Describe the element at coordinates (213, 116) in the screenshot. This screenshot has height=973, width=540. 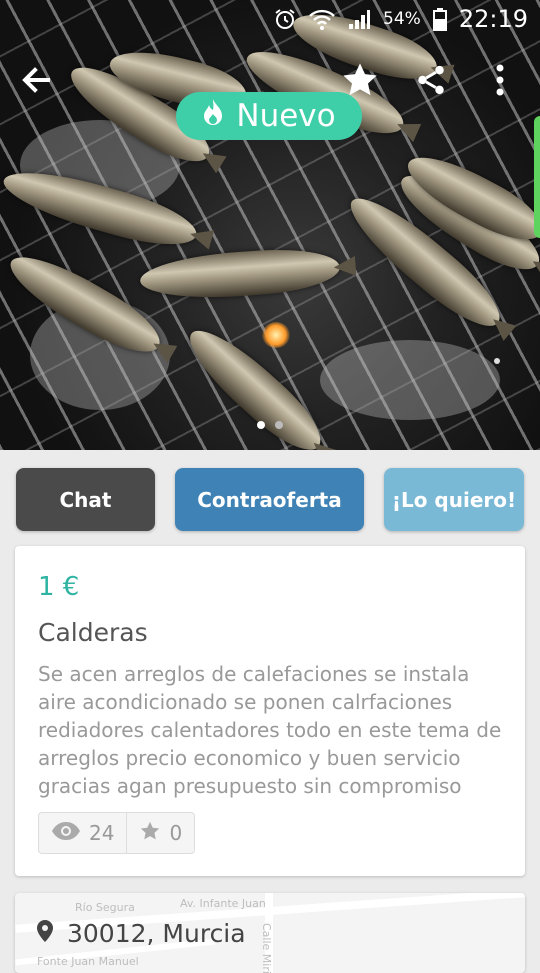
I see `flame-icon` at that location.